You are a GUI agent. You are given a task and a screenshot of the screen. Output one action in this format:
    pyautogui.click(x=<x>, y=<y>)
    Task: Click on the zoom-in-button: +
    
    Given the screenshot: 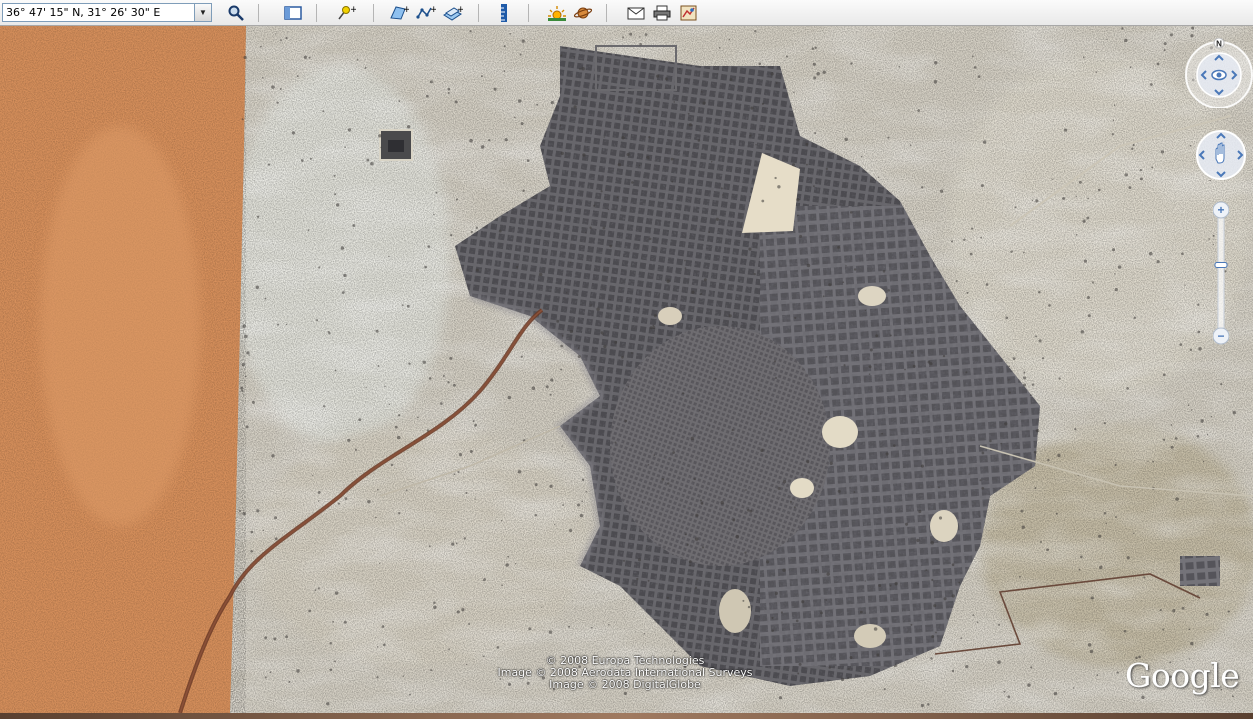 What is the action you would take?
    pyautogui.click(x=1220, y=210)
    